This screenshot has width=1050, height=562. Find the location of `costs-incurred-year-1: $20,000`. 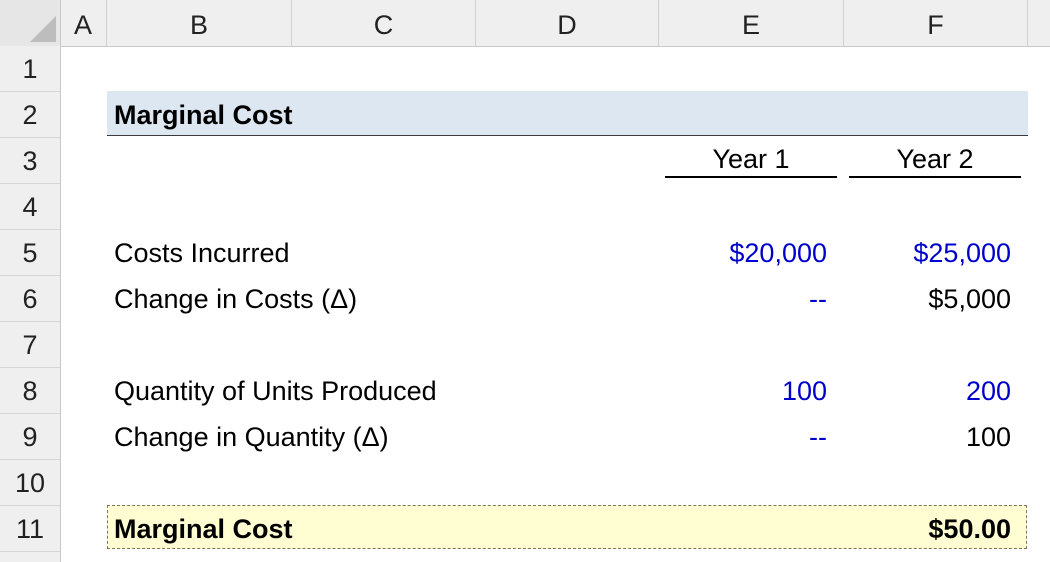

costs-incurred-year-1: $20,000 is located at coordinates (743, 253).